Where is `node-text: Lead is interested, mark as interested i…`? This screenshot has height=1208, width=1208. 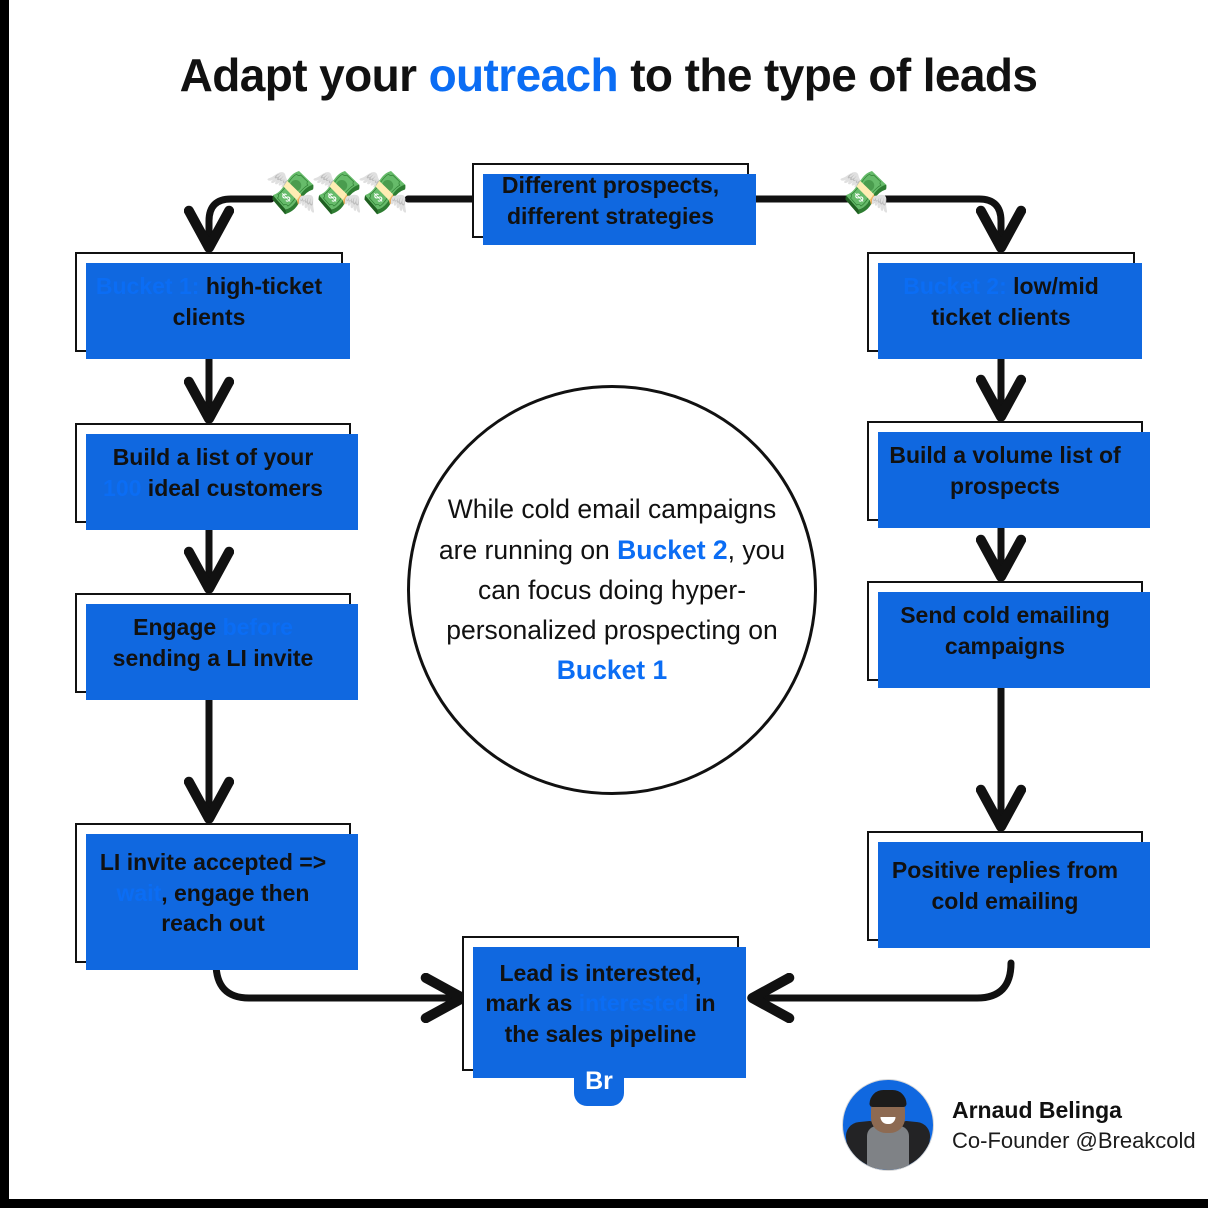
node-text: Lead is interested, mark as interested i… is located at coordinates (600, 1004).